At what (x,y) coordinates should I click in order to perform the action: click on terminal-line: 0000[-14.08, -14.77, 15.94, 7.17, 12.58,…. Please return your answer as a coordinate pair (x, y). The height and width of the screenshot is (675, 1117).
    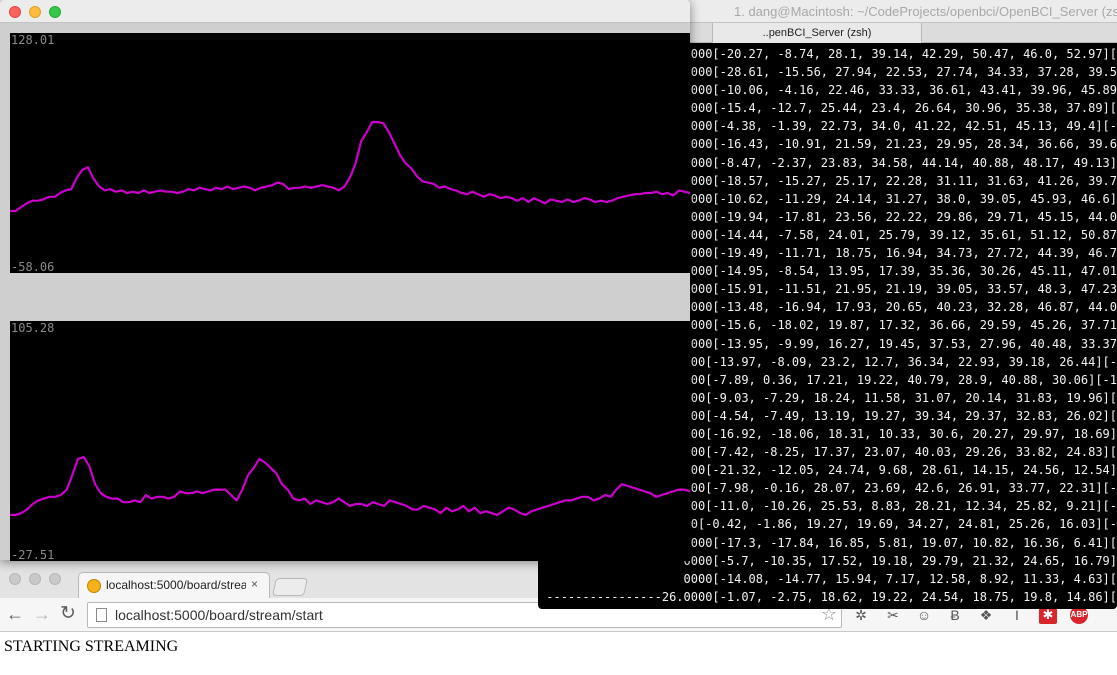
    Looking at the image, I should click on (827, 579).